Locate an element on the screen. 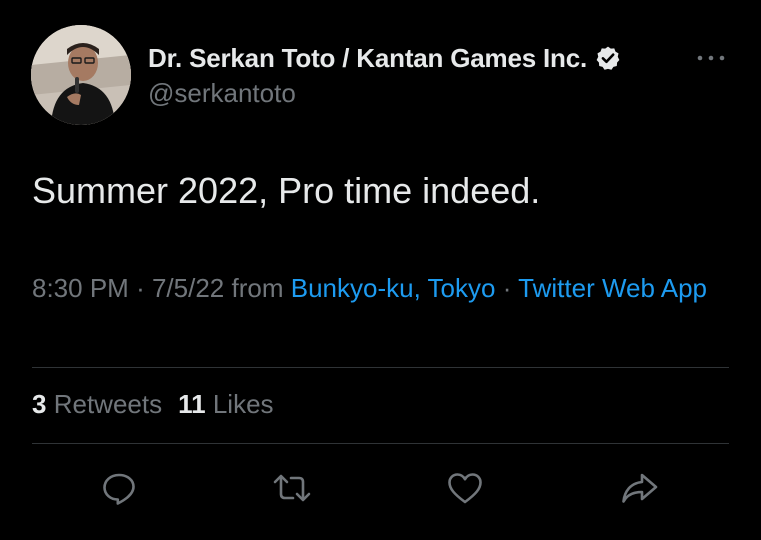 The image size is (761, 540). tweet-location-link: Bunkyo-ku, Tokyo is located at coordinates (393, 288).